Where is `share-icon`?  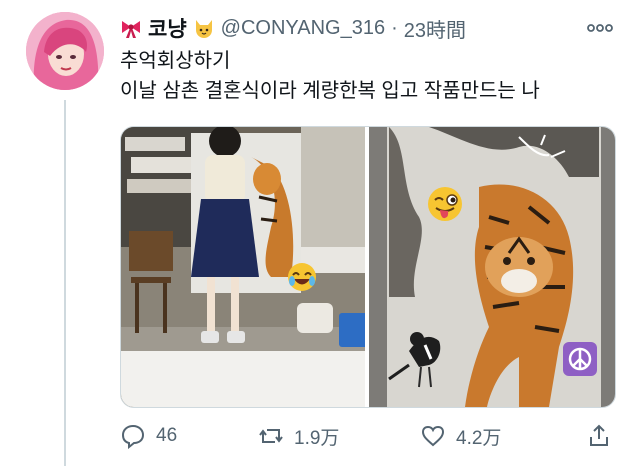
share-icon is located at coordinates (599, 435).